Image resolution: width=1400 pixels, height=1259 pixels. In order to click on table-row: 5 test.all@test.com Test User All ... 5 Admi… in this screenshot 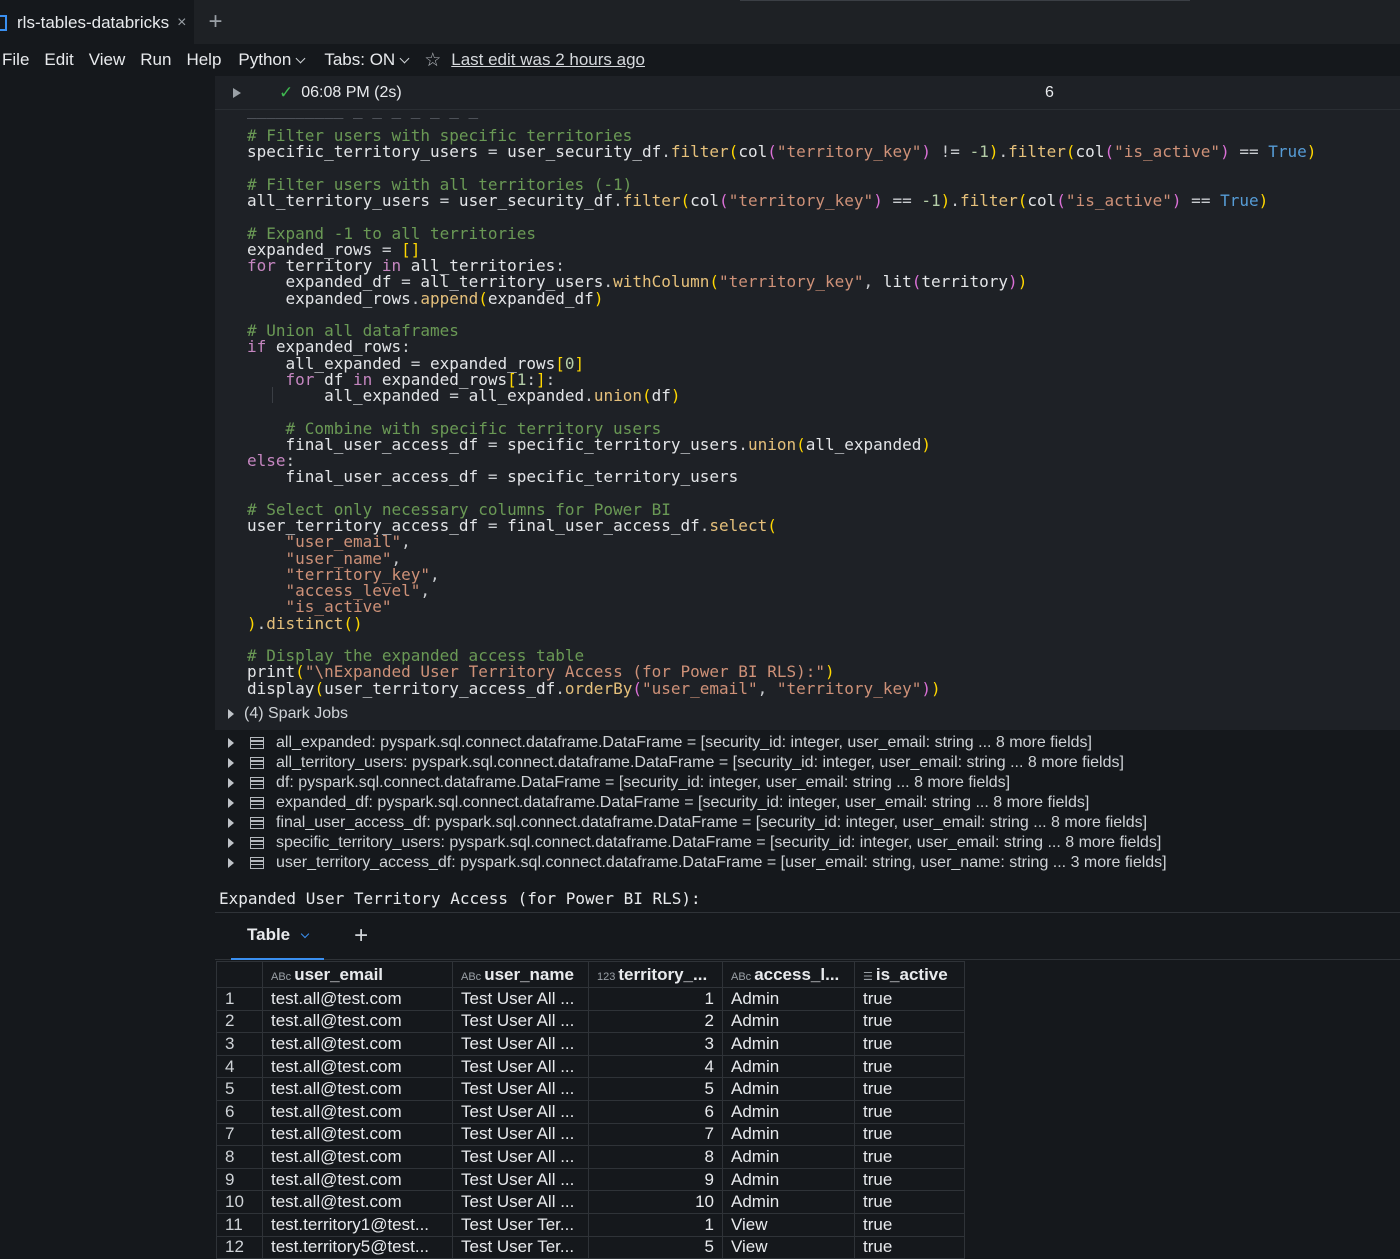, I will do `click(590, 1089)`.